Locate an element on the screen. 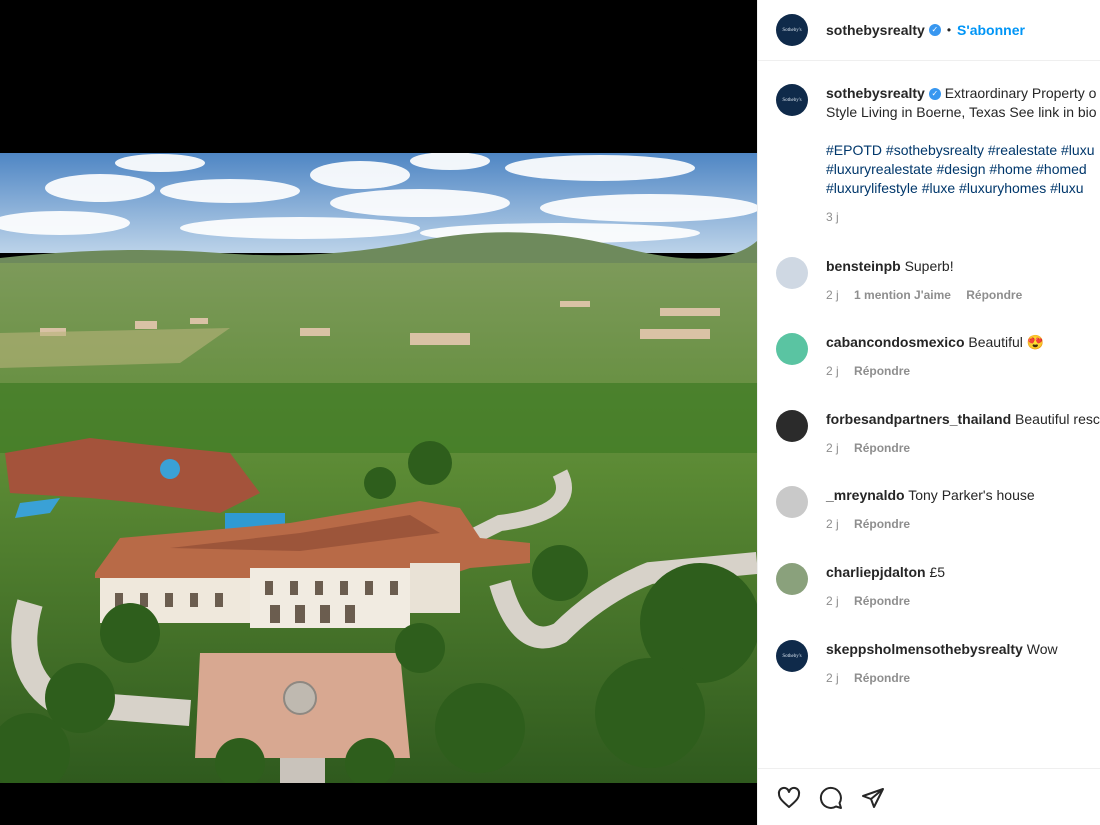 This screenshot has width=1100, height=825. comment-meta: 2 j 1 mention J'aime Répondre is located at coordinates (930, 295).